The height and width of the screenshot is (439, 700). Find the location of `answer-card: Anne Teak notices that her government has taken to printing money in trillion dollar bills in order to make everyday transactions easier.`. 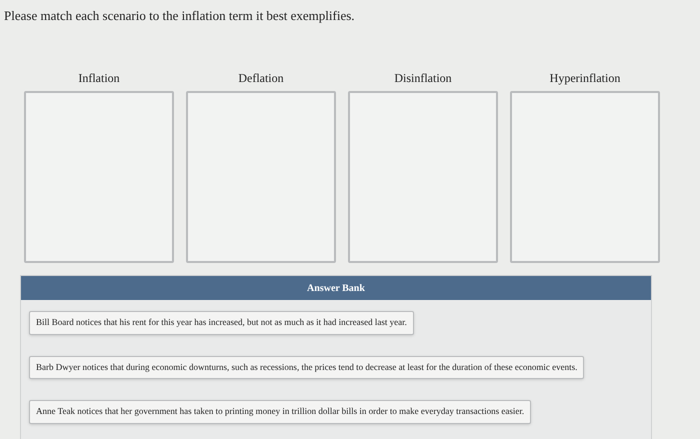

answer-card: Anne Teak notices that her government has taken to printing money in trillion dollar bills in order to make everyday transactions easier. is located at coordinates (280, 412).